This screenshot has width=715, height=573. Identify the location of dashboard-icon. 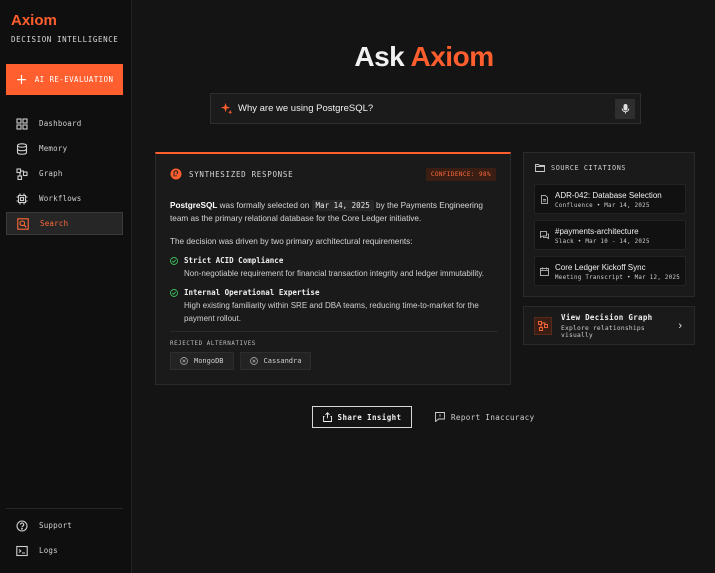
(22, 123).